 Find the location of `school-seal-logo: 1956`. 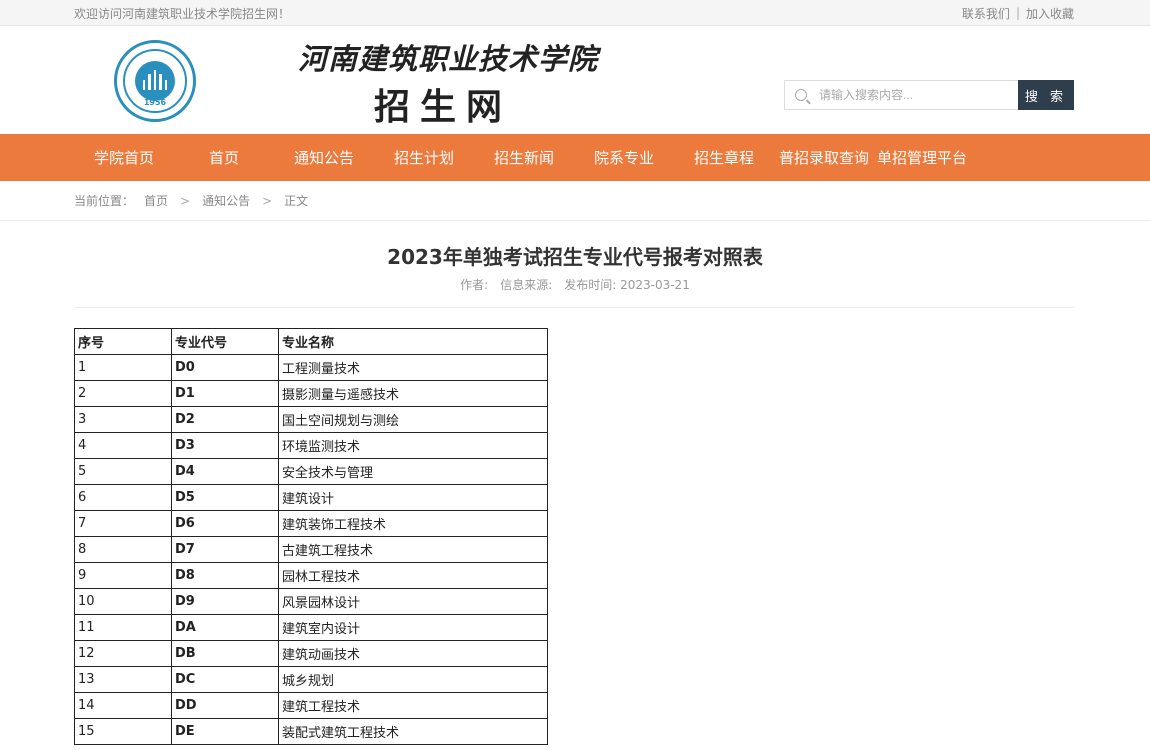

school-seal-logo: 1956 is located at coordinates (155, 81).